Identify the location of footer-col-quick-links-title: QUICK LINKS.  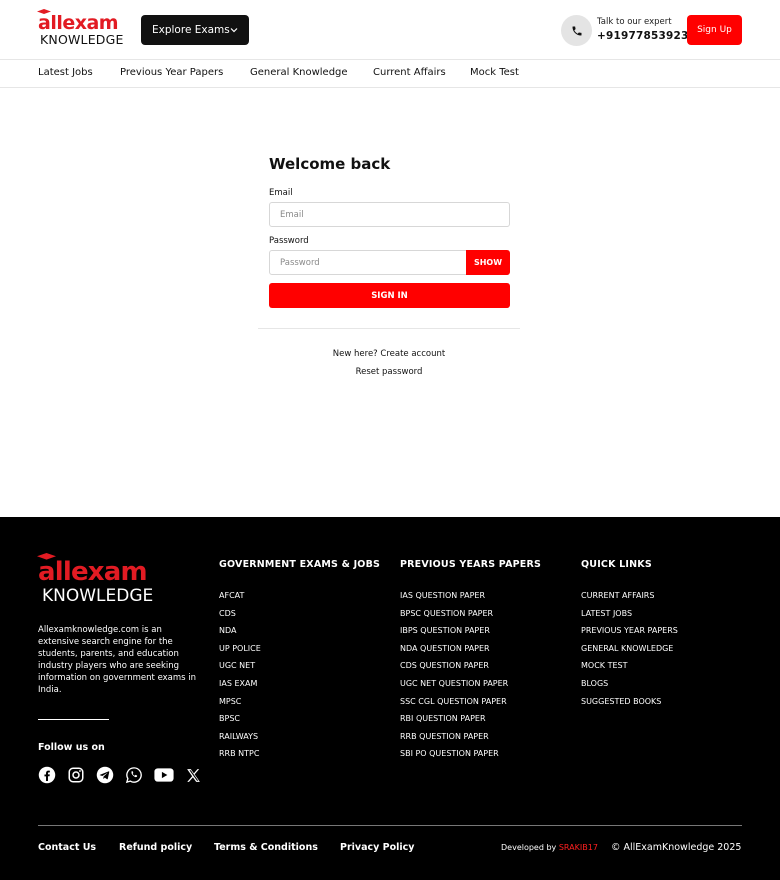
(616, 564).